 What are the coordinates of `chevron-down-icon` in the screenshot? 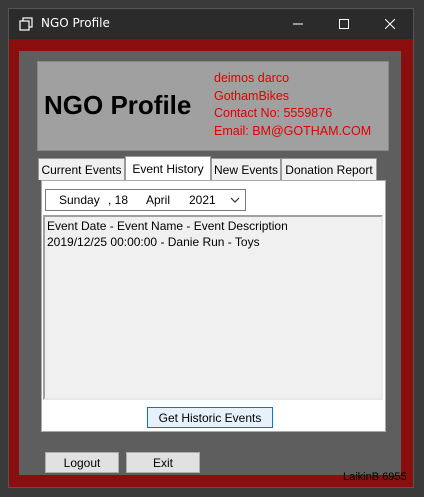 It's located at (235, 200).